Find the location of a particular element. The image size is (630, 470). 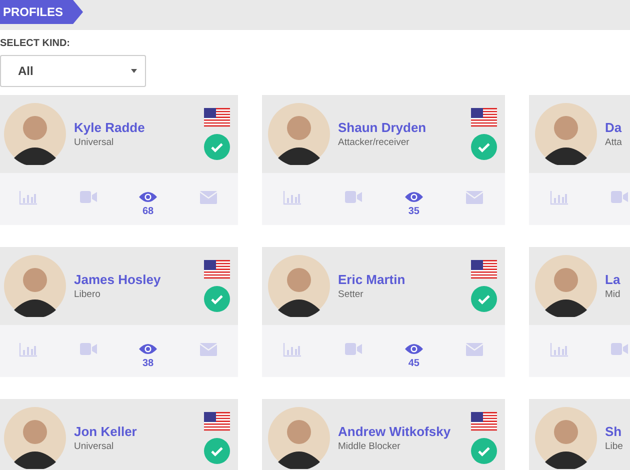

profile-card: Andrew Witkofsky Middle Blocker is located at coordinates (383, 434).